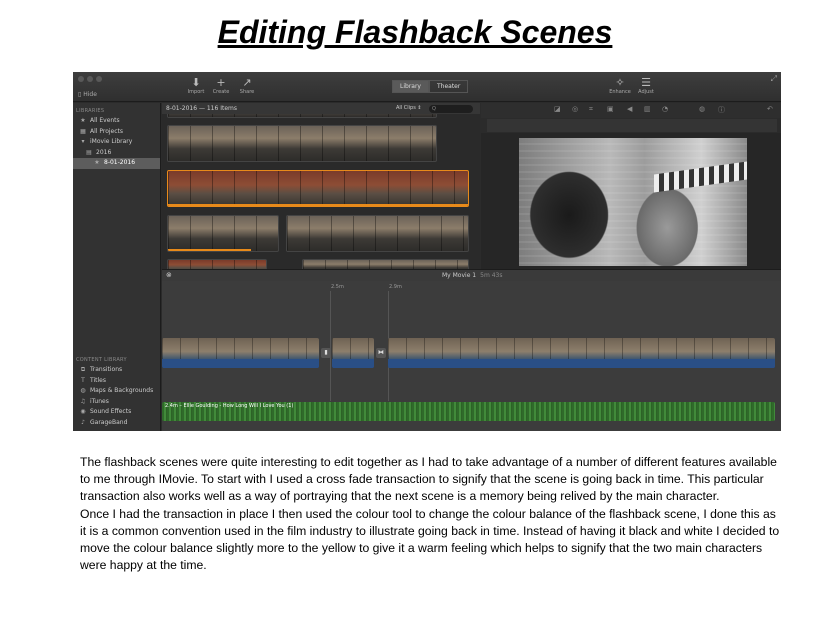  Describe the element at coordinates (221, 92) in the screenshot. I see `create-label: Create` at that location.